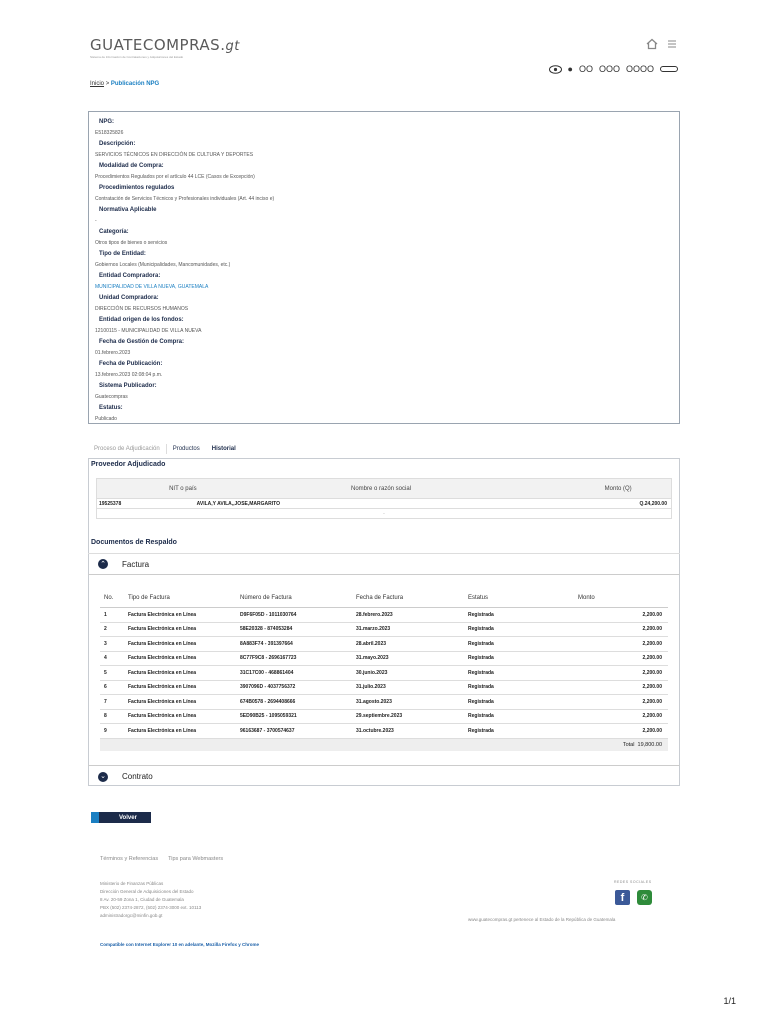 This screenshot has width=768, height=1024. I want to click on invoice-no: 6, so click(105, 687).